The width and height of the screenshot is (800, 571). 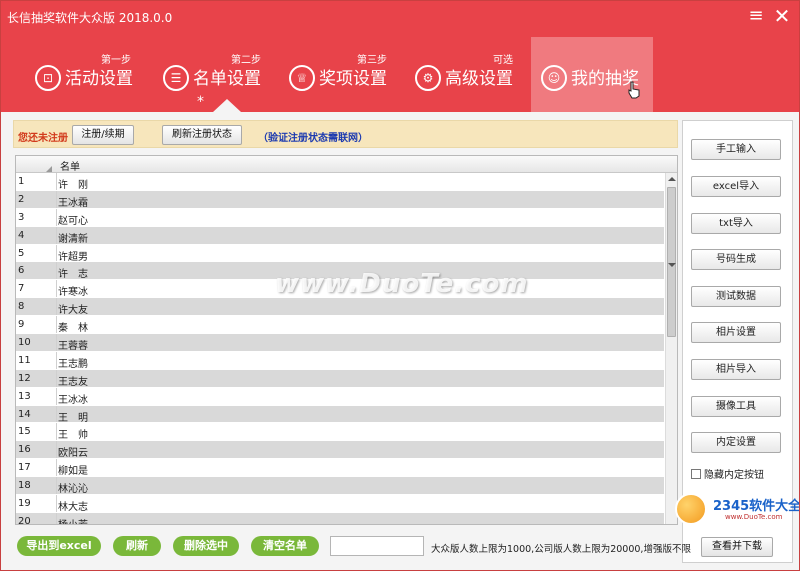 I want to click on grid-header: 名单, so click(x=346, y=164).